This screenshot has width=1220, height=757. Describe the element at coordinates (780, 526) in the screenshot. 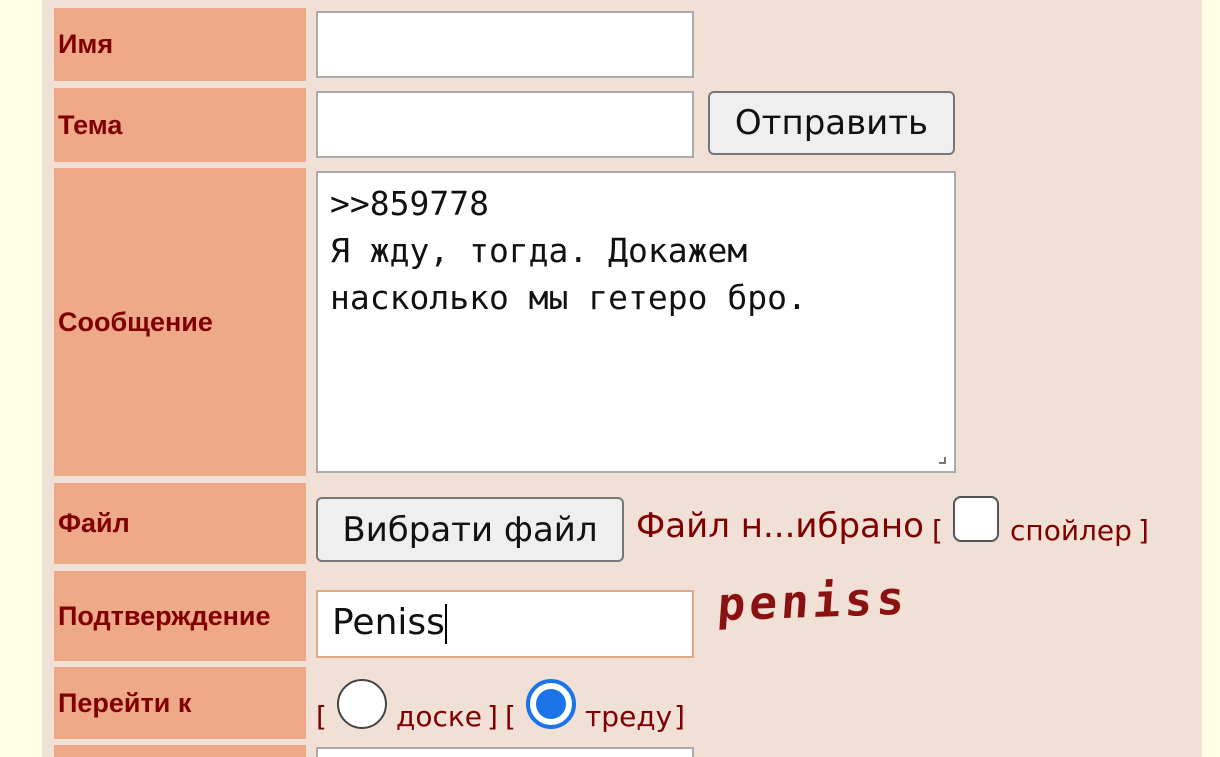

I see `file-status-text: Файл н...ибрано` at that location.